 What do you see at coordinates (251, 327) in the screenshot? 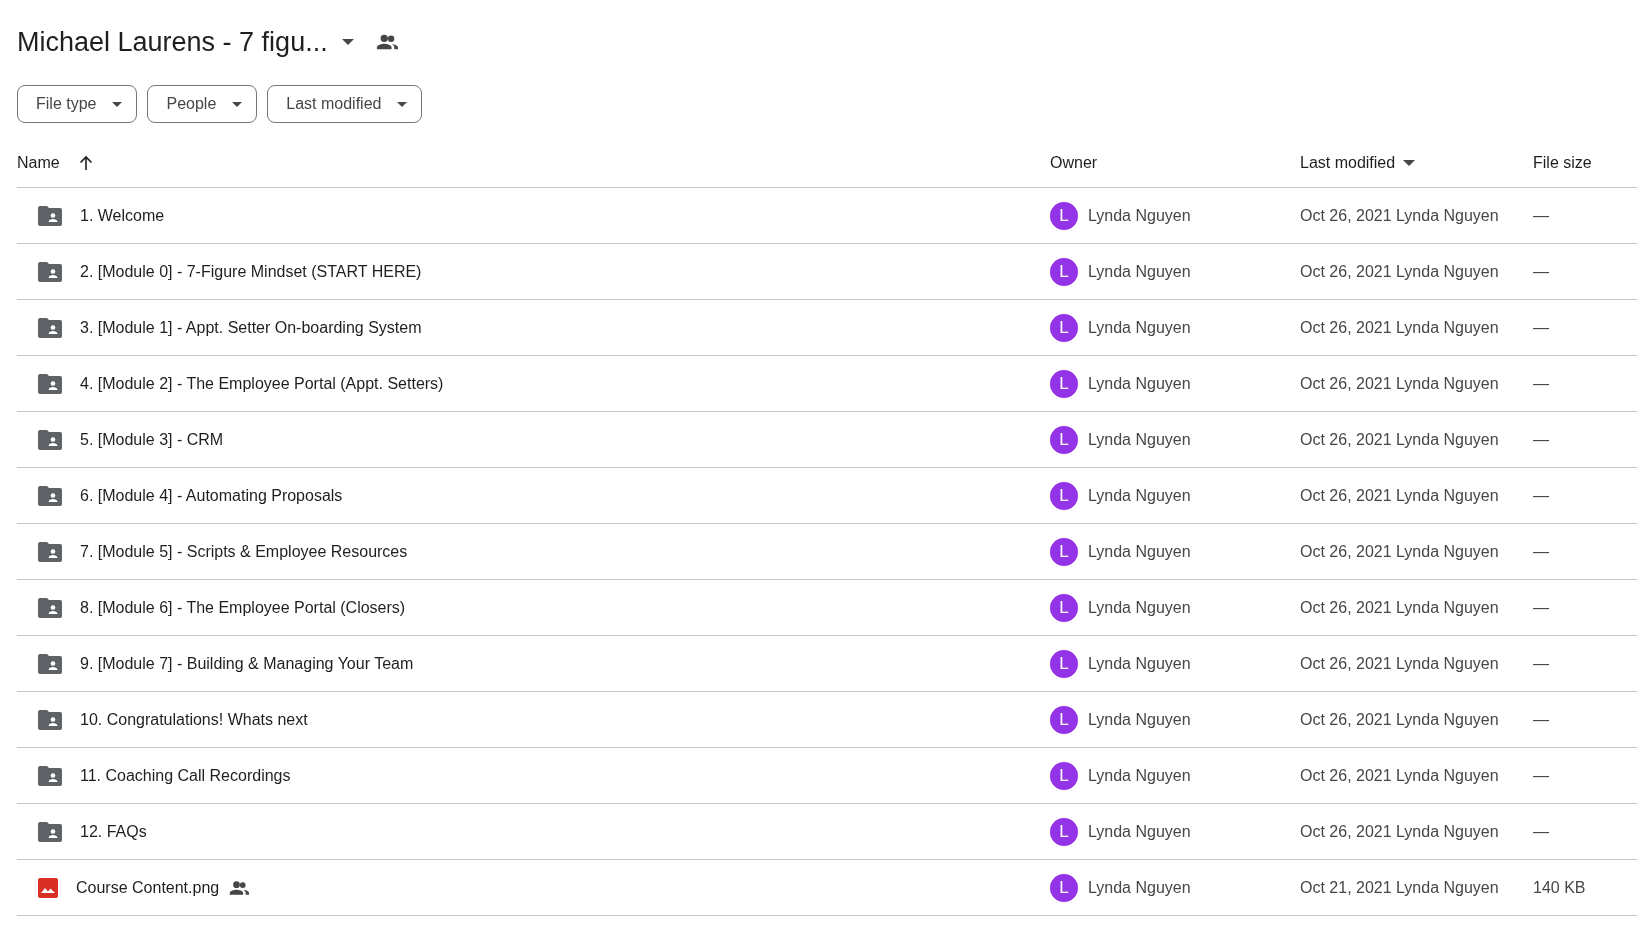
I see `file-name: 3. [Module 1] - Appt. Setter On-boarding System` at bounding box center [251, 327].